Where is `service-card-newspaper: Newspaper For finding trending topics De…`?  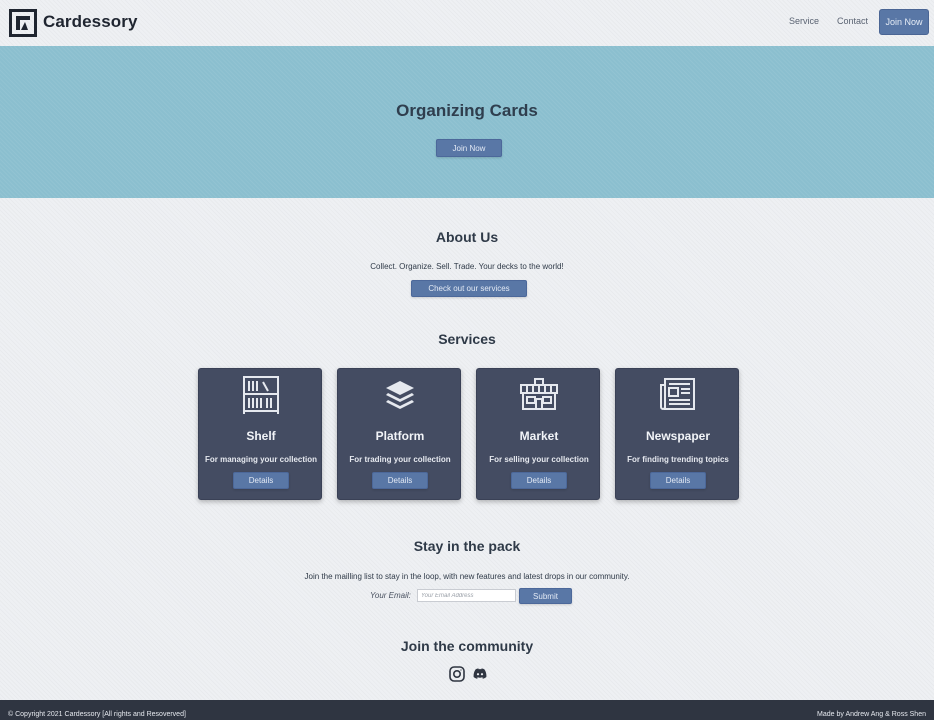
service-card-newspaper: Newspaper For finding trending topics De… is located at coordinates (677, 434).